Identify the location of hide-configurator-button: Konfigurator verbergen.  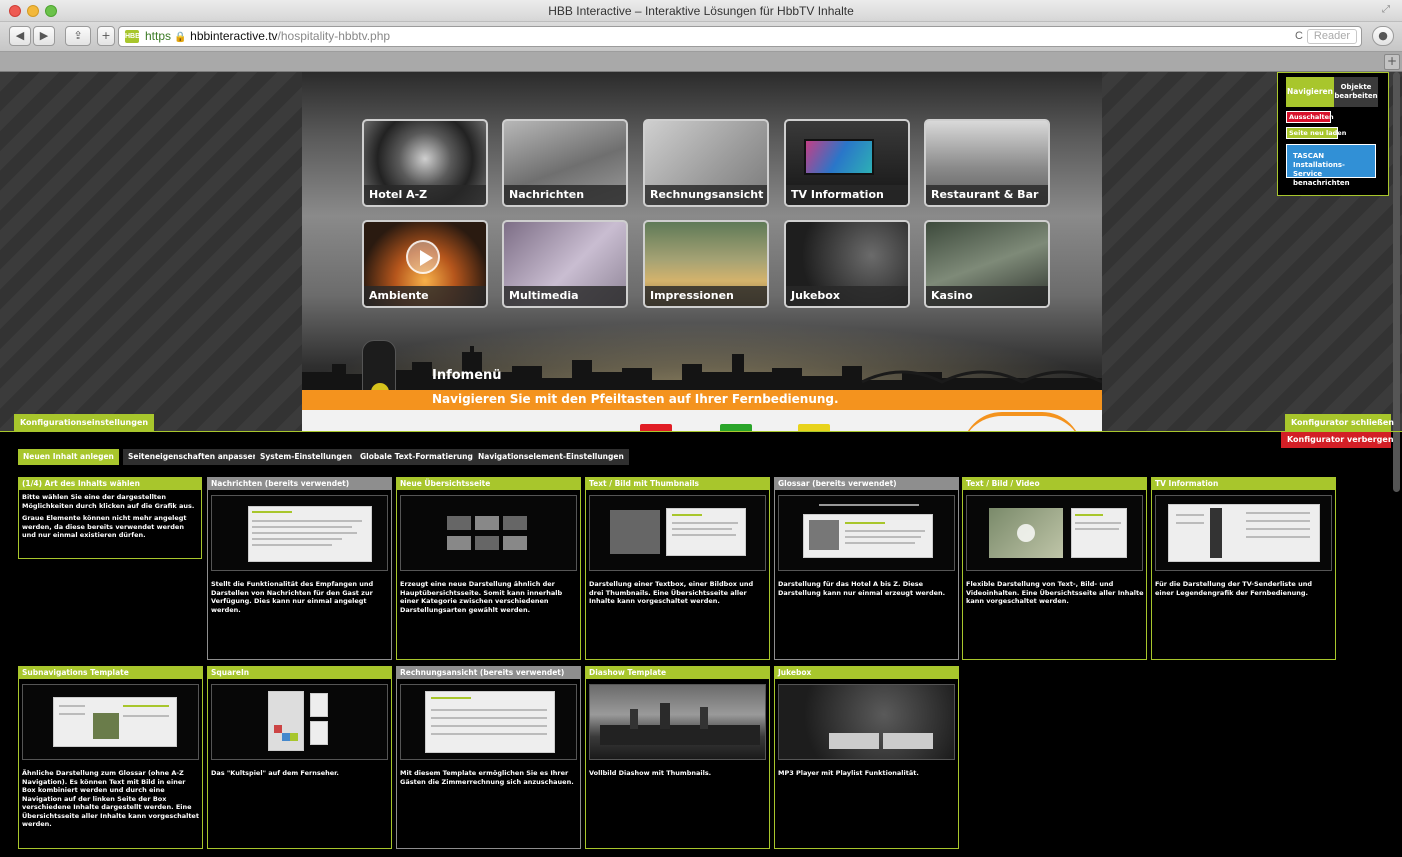
(1337, 440).